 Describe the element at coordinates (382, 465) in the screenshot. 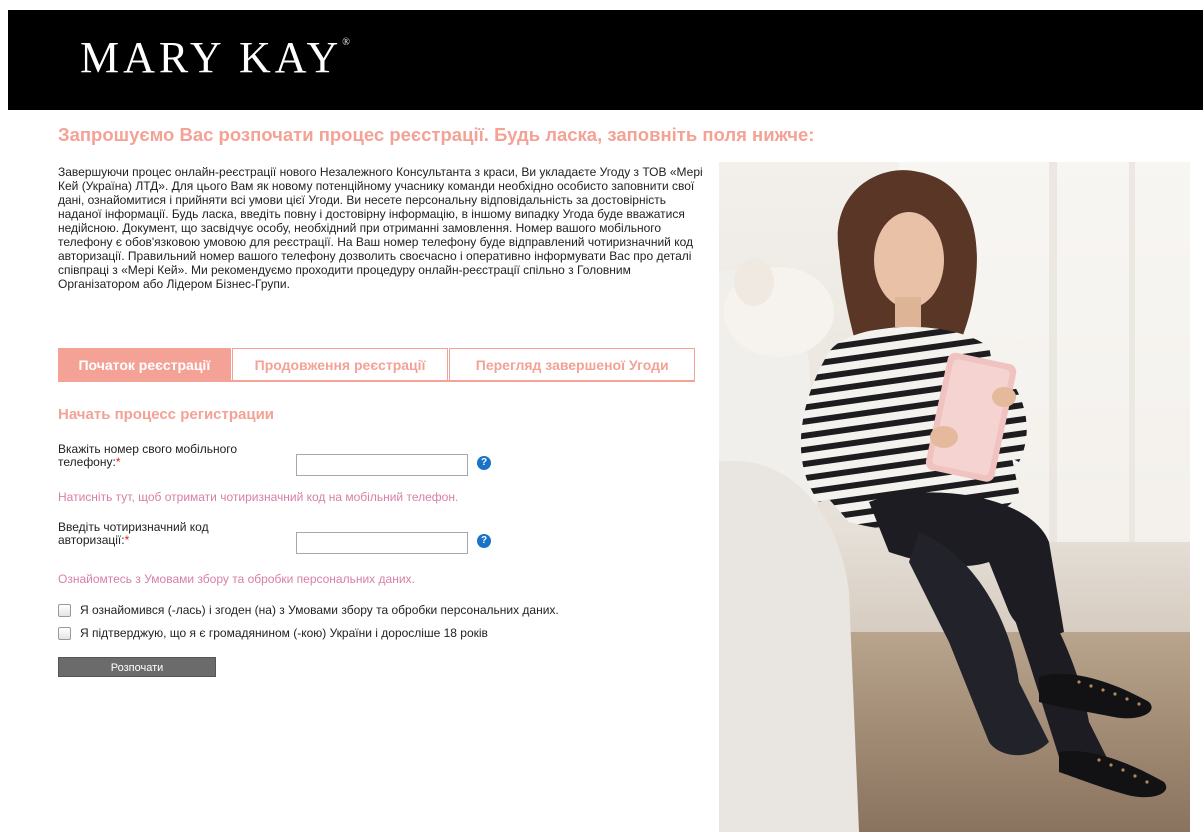

I see `phone-input` at that location.